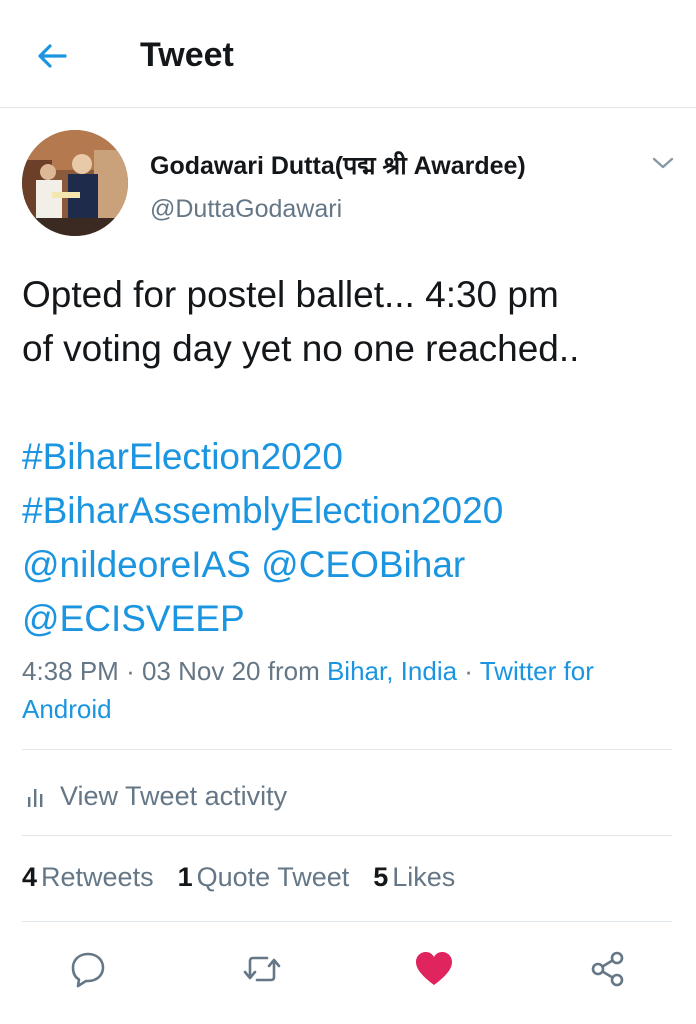  I want to click on retweets-label: Retweets, so click(97, 877).